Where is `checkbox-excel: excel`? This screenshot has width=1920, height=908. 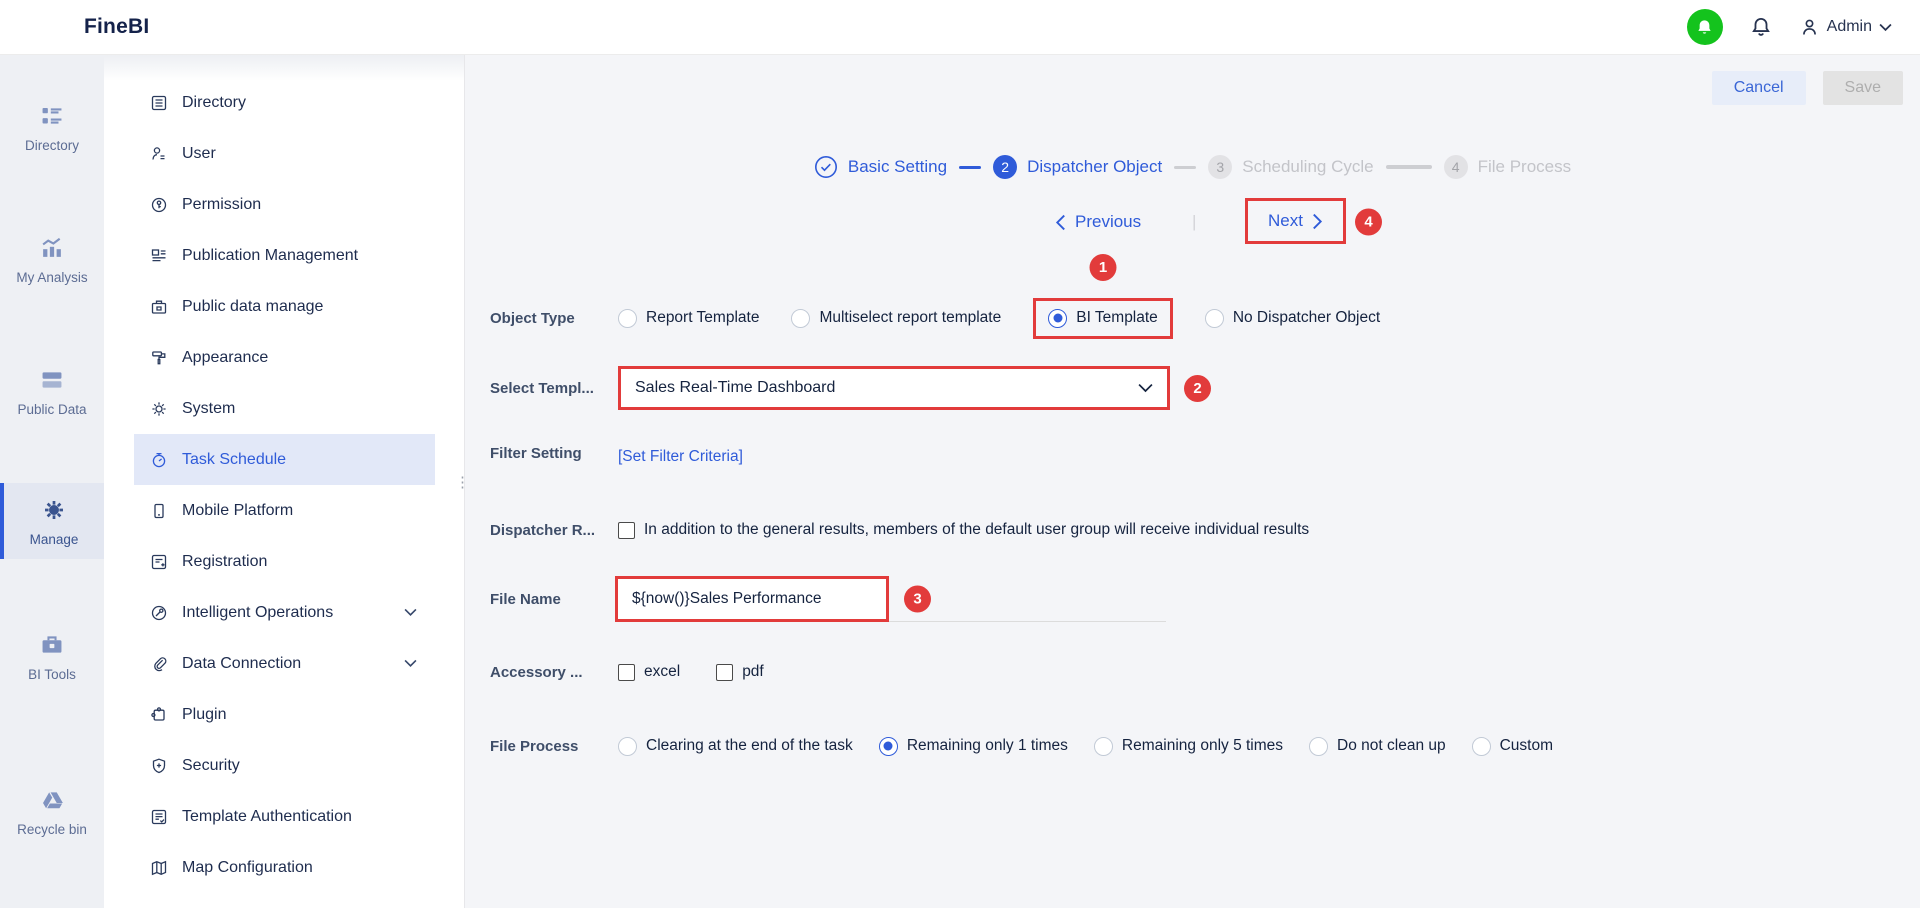
checkbox-excel: excel is located at coordinates (649, 672).